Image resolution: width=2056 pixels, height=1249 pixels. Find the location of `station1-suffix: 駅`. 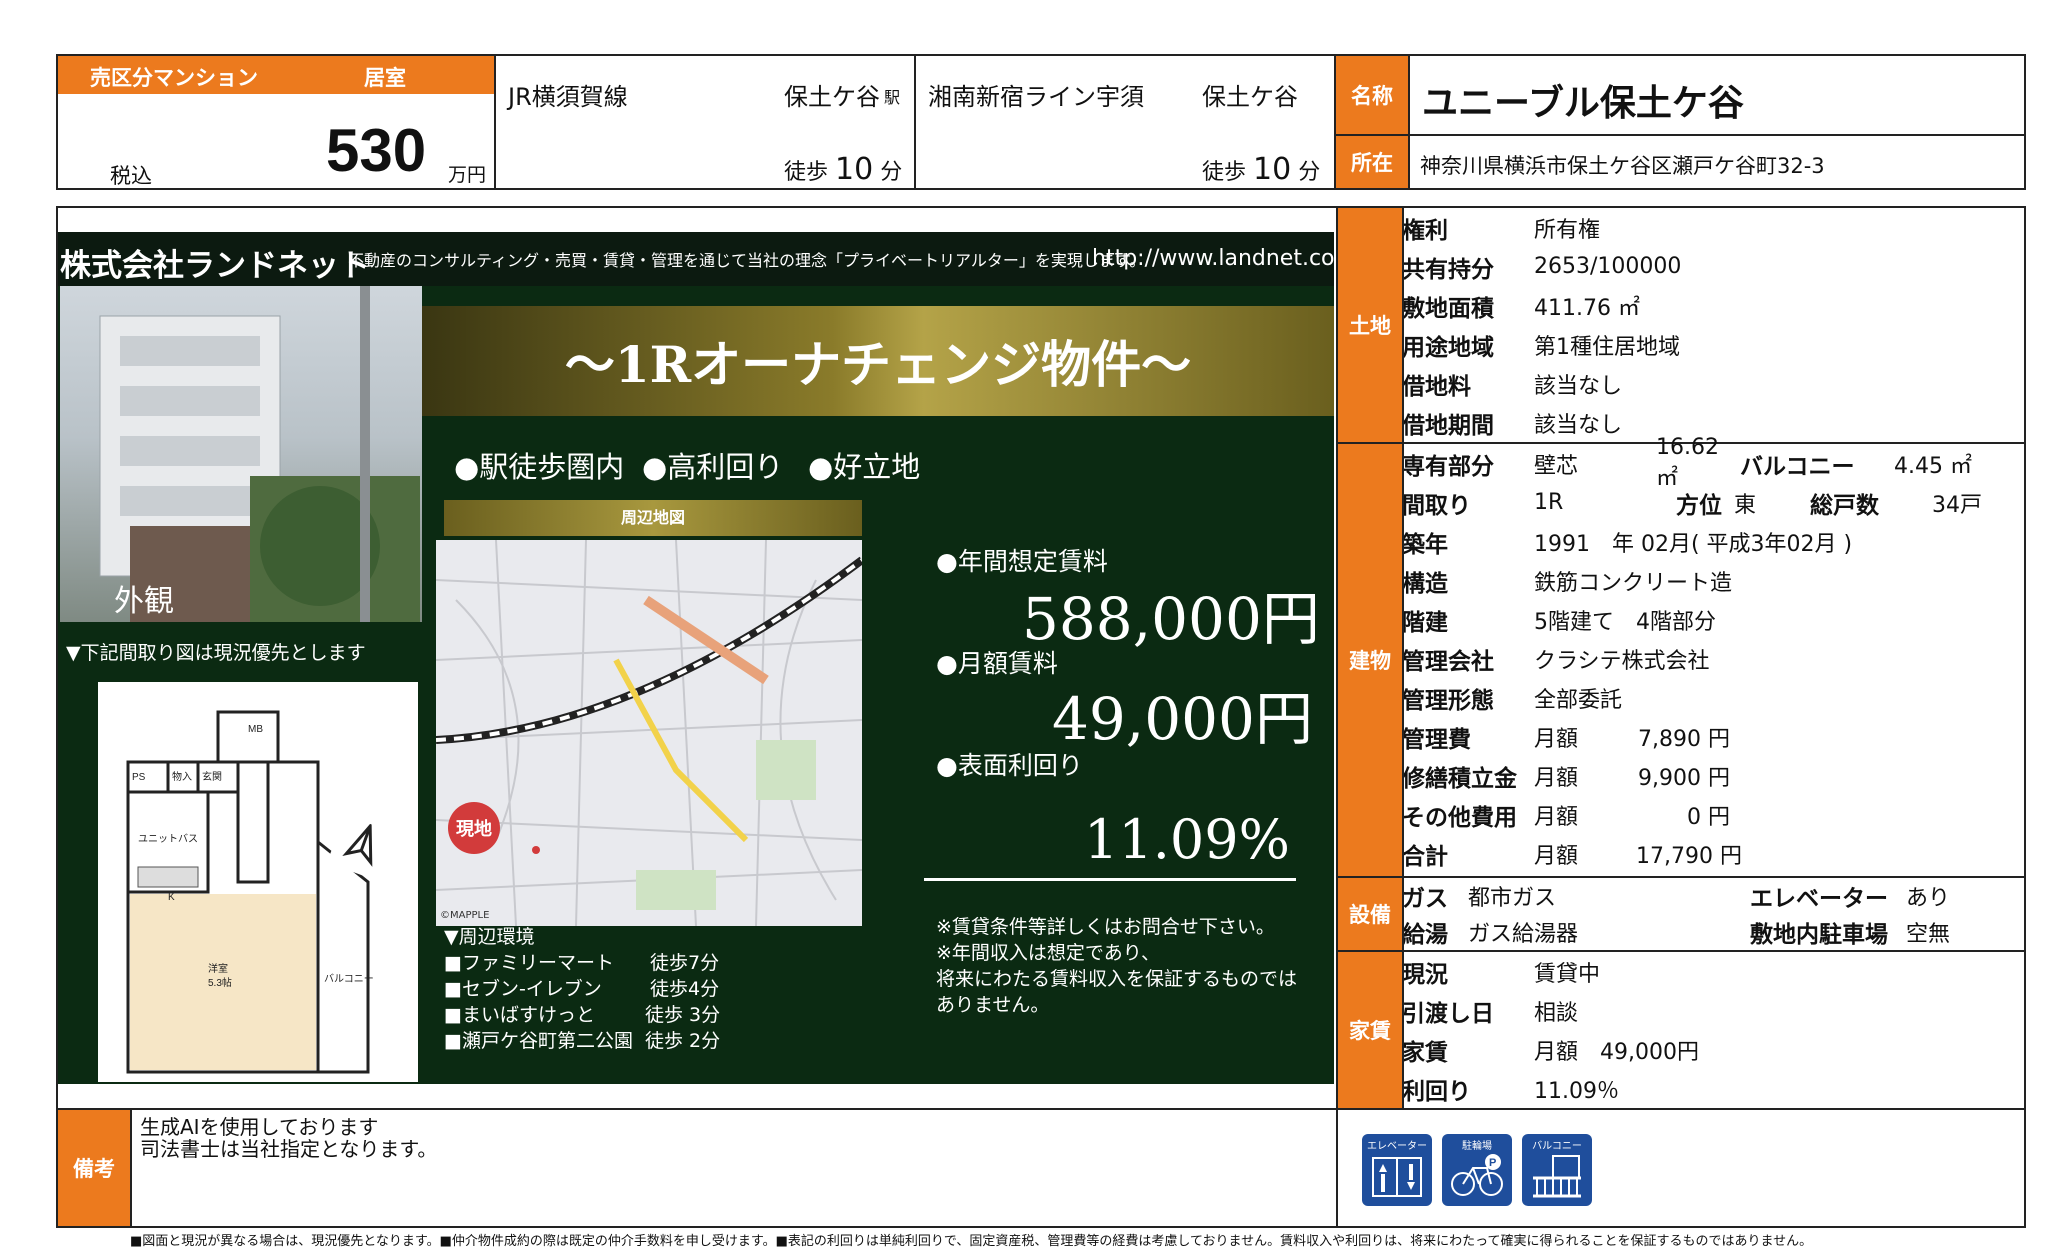

station1-suffix: 駅 is located at coordinates (892, 97).